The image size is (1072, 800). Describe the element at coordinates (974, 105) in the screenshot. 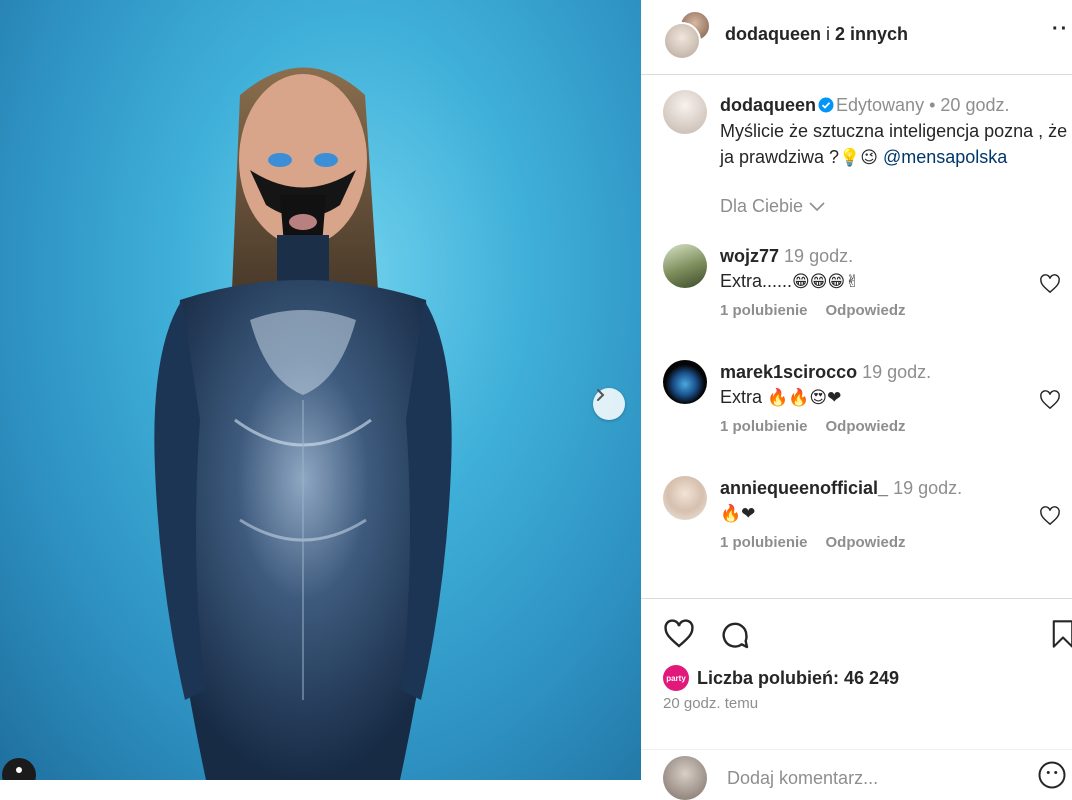

I see `caption-time: 20 godz.` at that location.